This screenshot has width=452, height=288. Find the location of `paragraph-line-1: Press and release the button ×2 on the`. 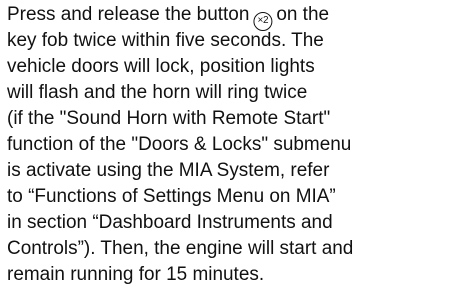

paragraph-line-1: Press and release the button ×2 on the is located at coordinates (229, 16).